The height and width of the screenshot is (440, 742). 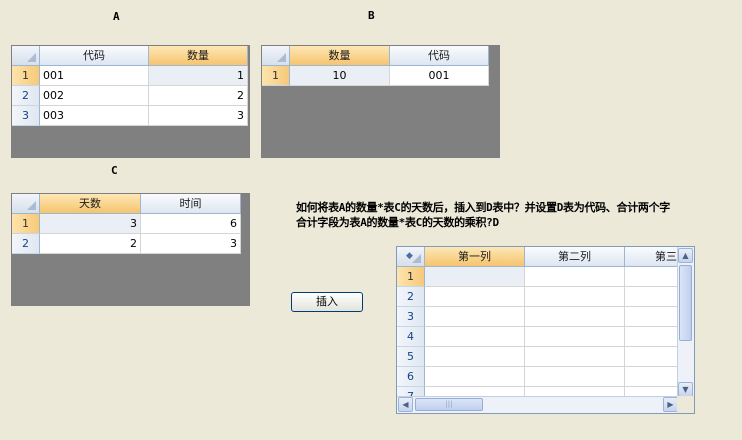 What do you see at coordinates (371, 15) in the screenshot?
I see `label-table-b: B` at bounding box center [371, 15].